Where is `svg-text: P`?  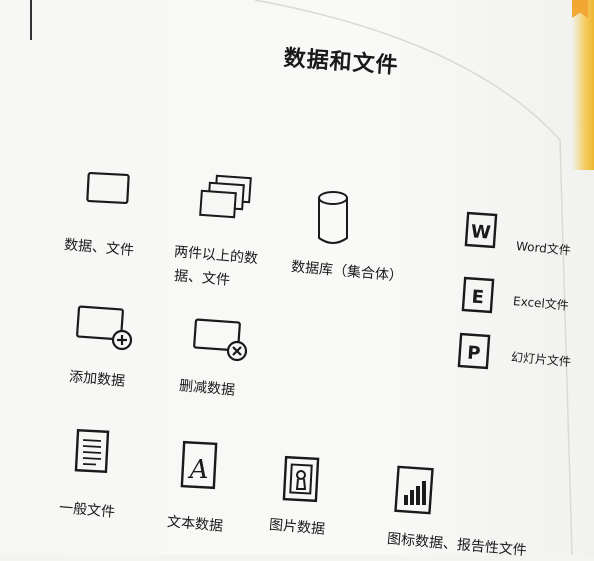
svg-text: P is located at coordinates (474, 354).